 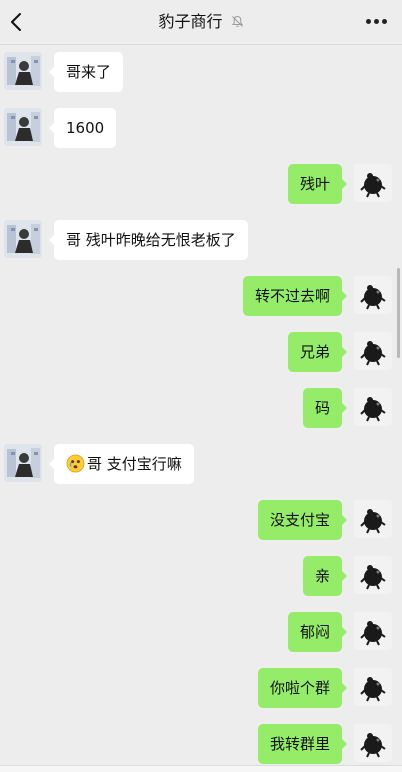 What do you see at coordinates (317, 184) in the screenshot?
I see `message-bubble: 残叶` at bounding box center [317, 184].